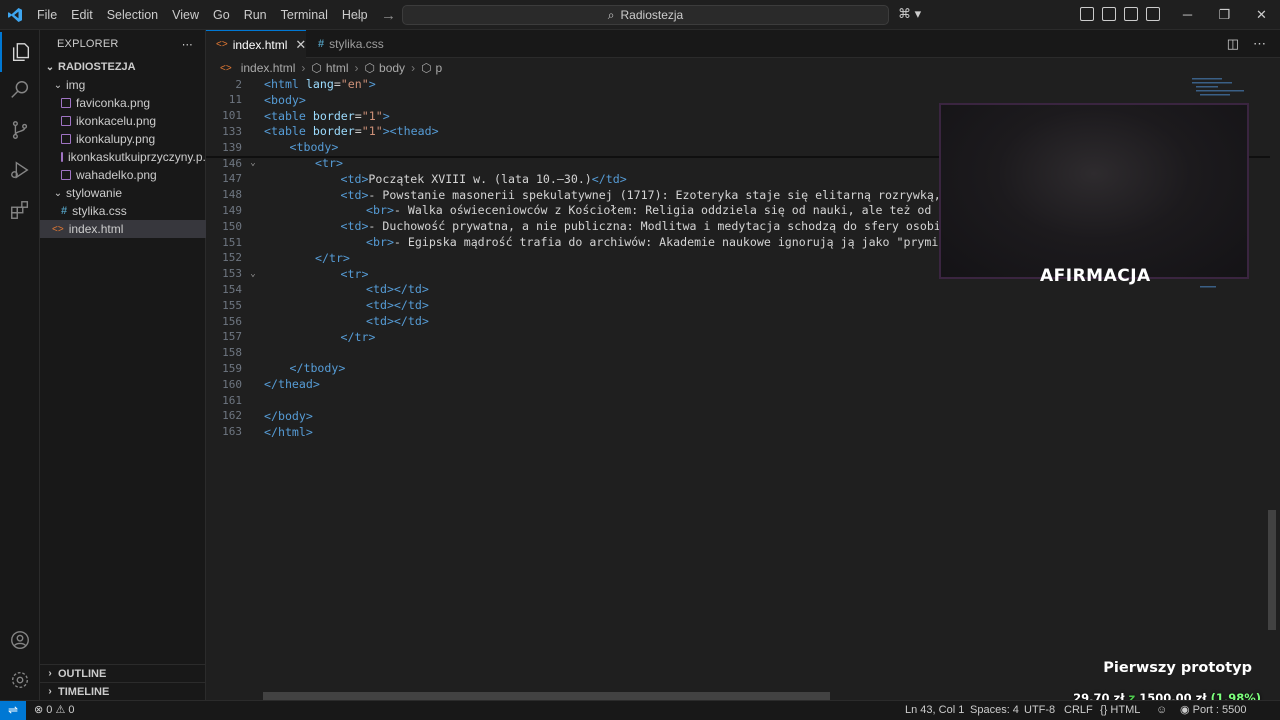  What do you see at coordinates (1187, 15) in the screenshot?
I see `minimize-icon: ─` at bounding box center [1187, 15].